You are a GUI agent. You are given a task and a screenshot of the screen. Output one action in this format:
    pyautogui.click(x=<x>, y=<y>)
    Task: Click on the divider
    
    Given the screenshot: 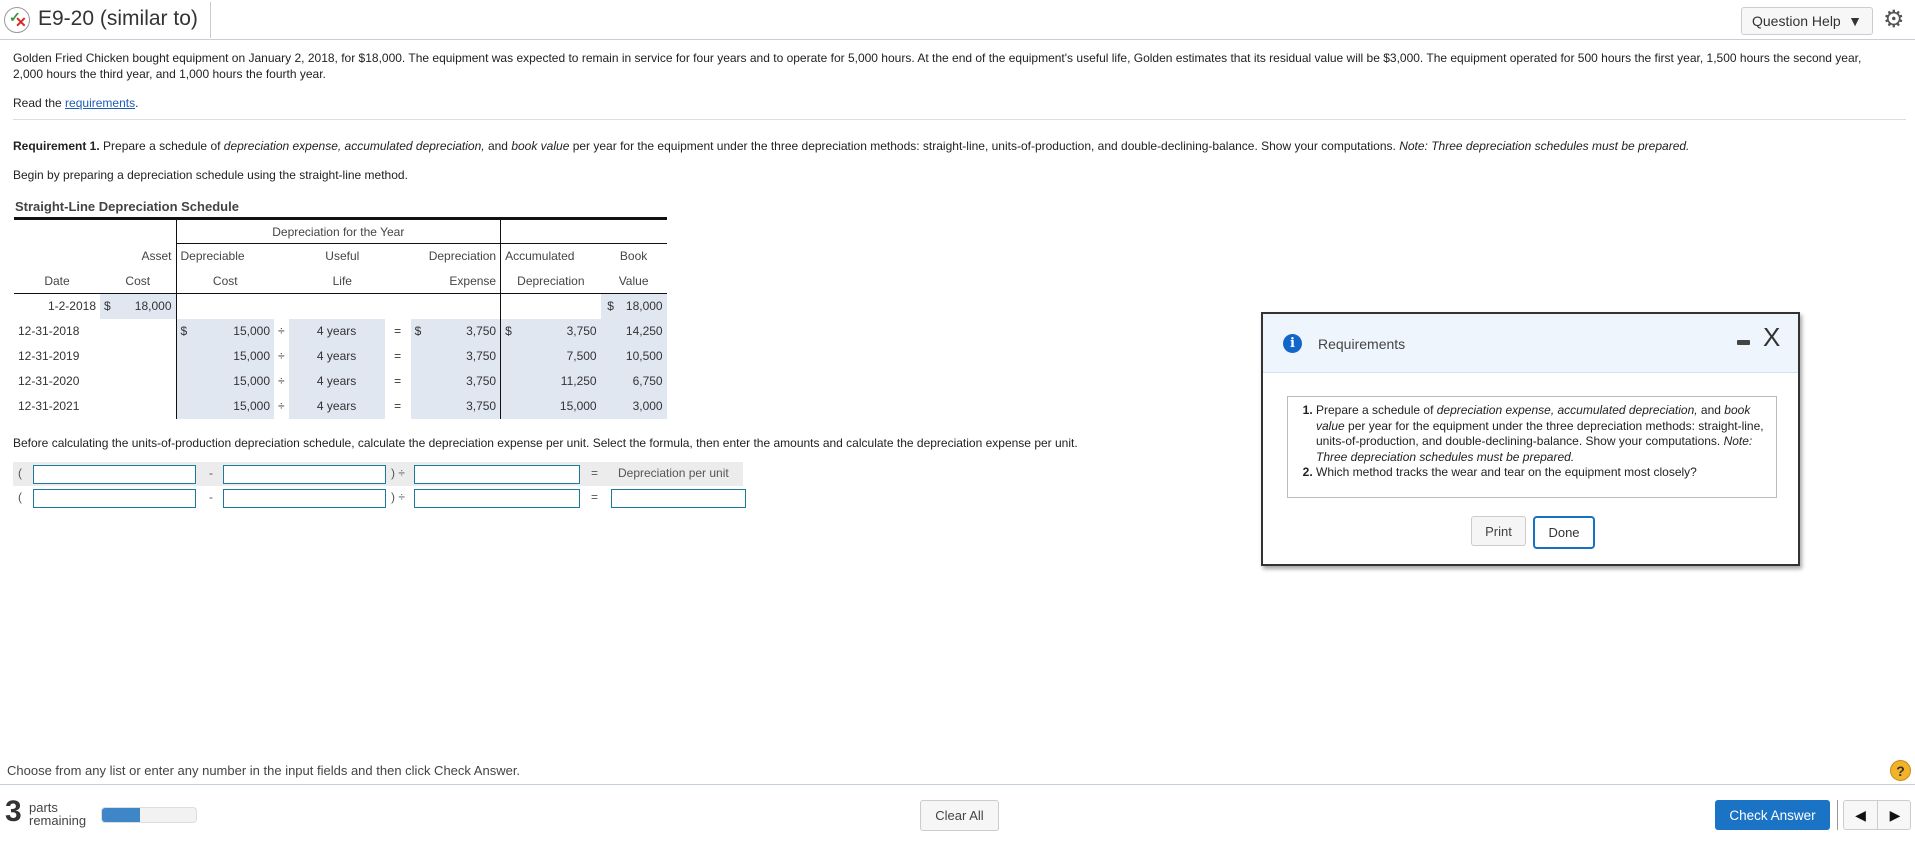 What is the action you would take?
    pyautogui.click(x=959, y=119)
    